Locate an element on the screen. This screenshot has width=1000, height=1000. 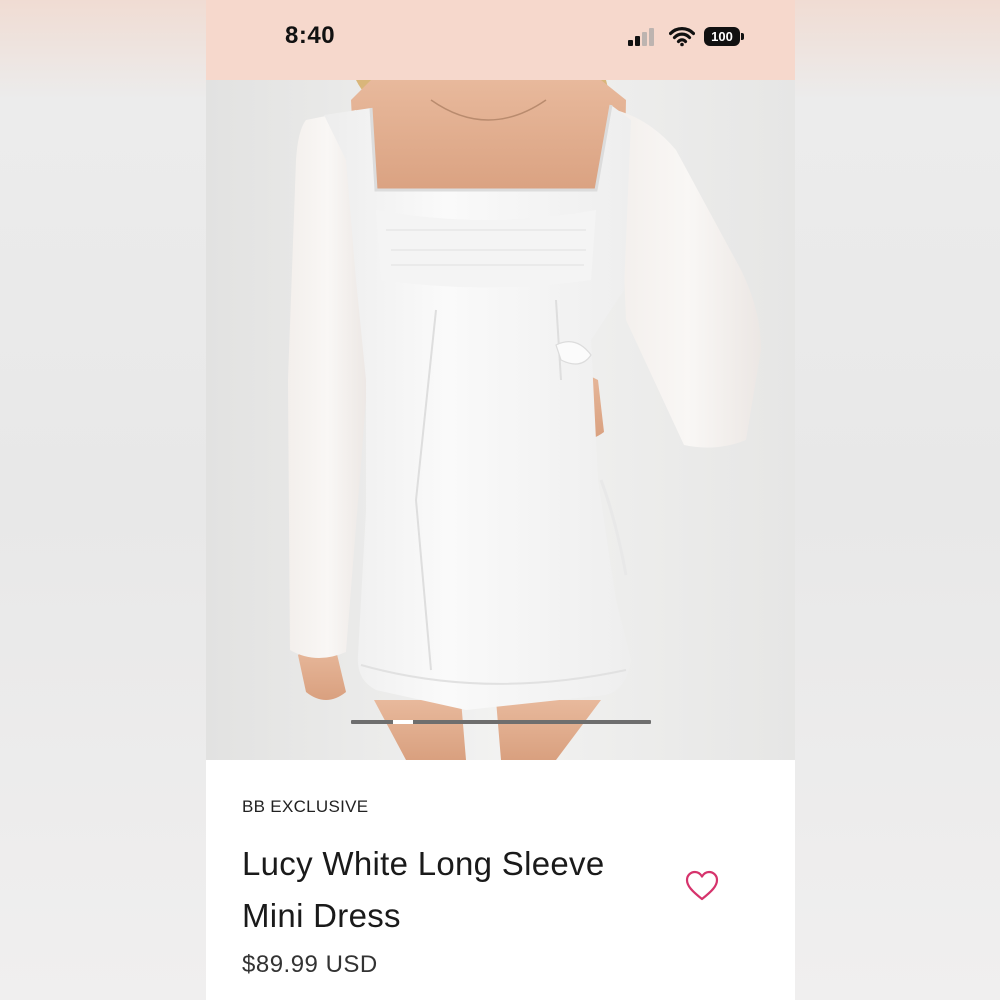
product-title: Lucy White Long Sleeve Mini Dress is located at coordinates (423, 889).